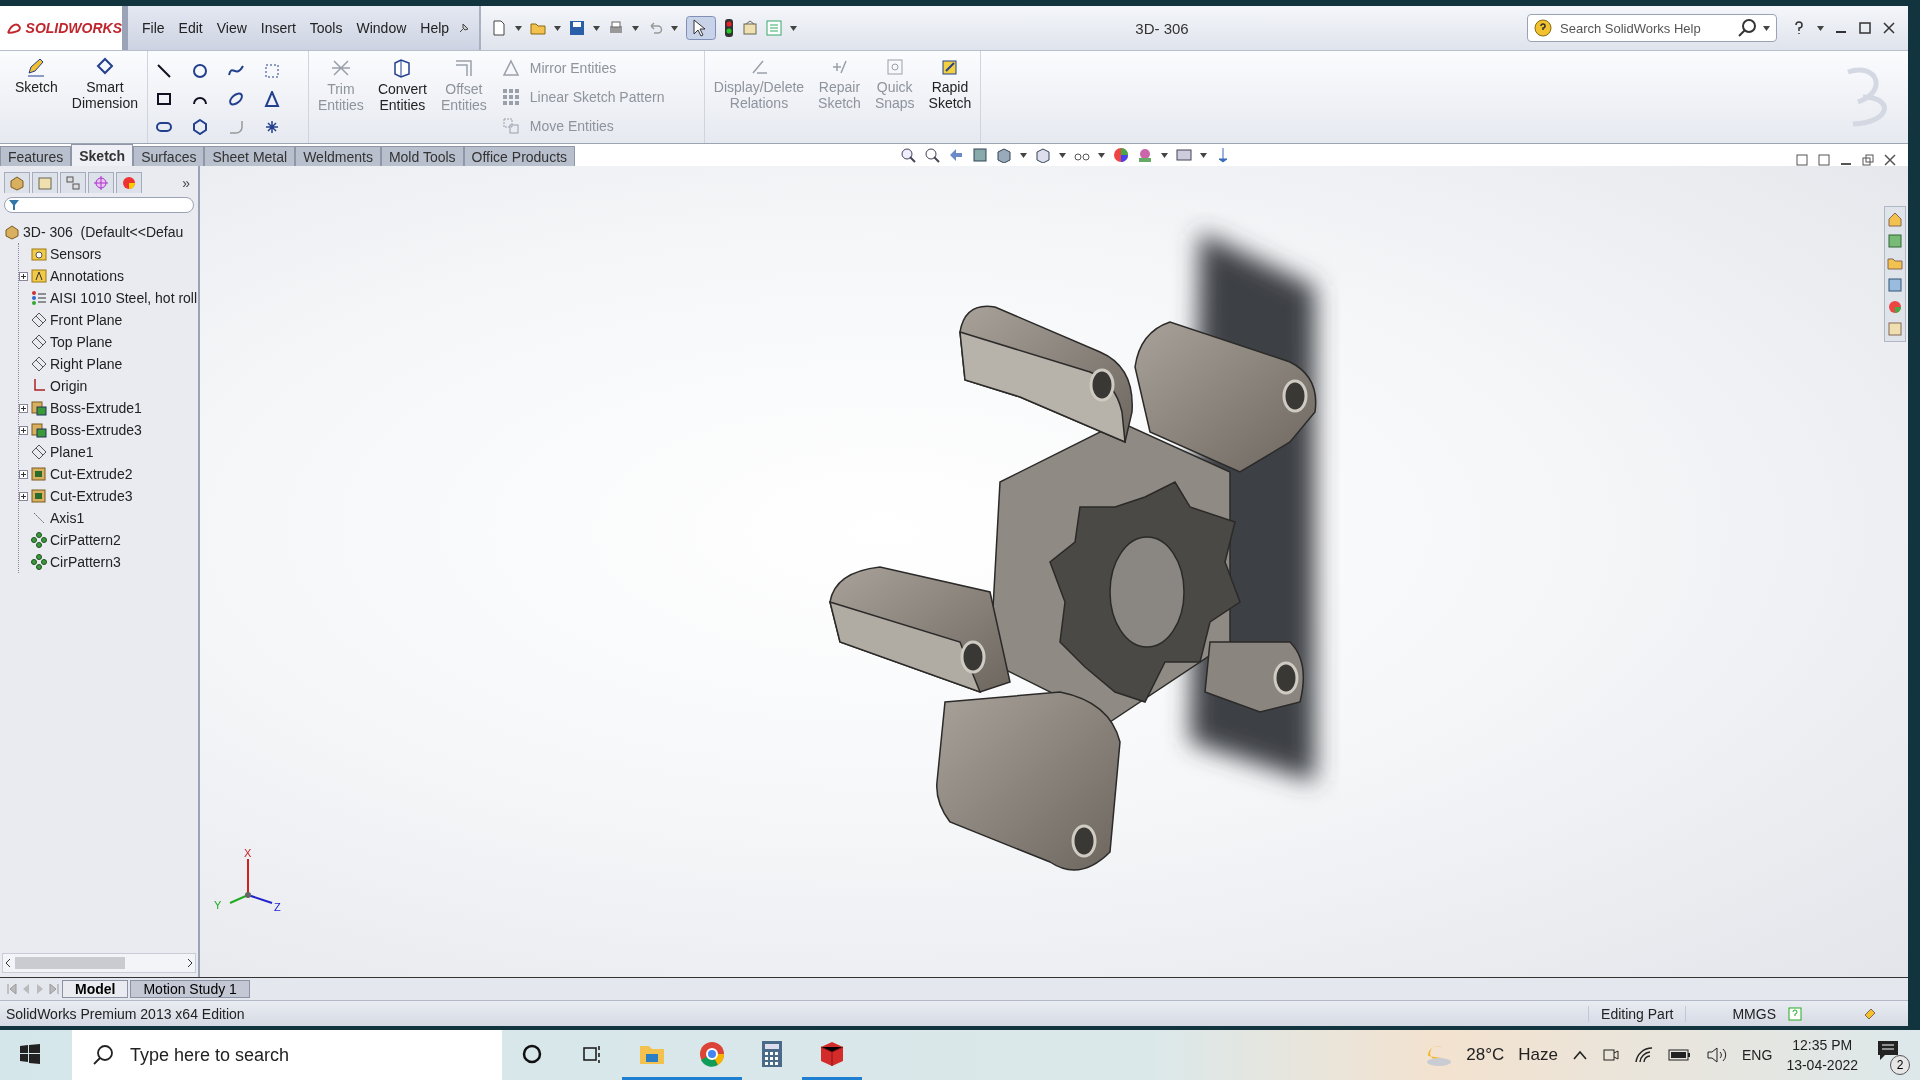  What do you see at coordinates (1891, 1055) in the screenshot?
I see `notification-button: 2` at bounding box center [1891, 1055].